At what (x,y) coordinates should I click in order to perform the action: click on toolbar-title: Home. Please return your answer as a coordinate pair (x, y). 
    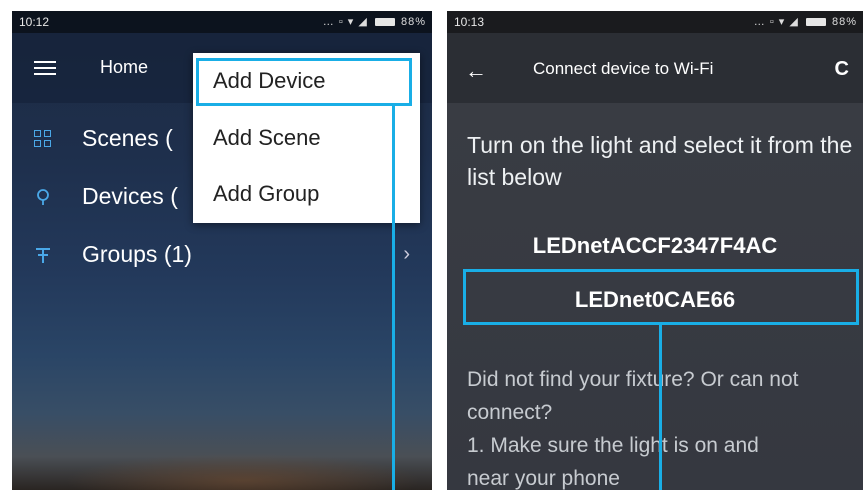
    Looking at the image, I should click on (124, 67).